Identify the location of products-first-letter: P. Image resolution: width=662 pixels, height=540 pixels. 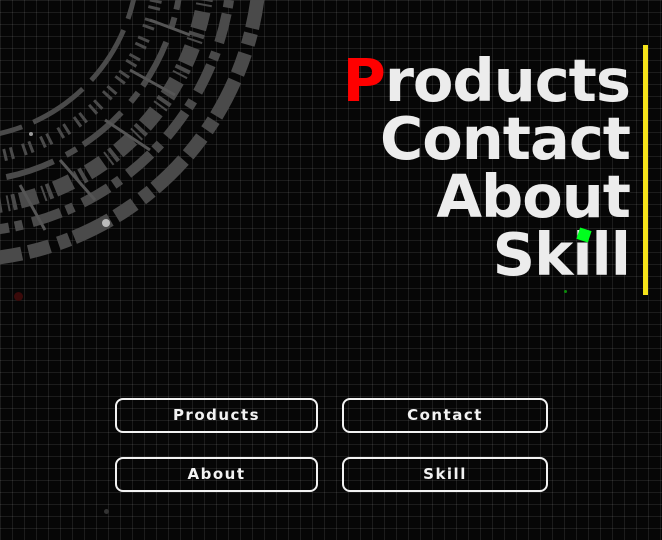
(364, 80).